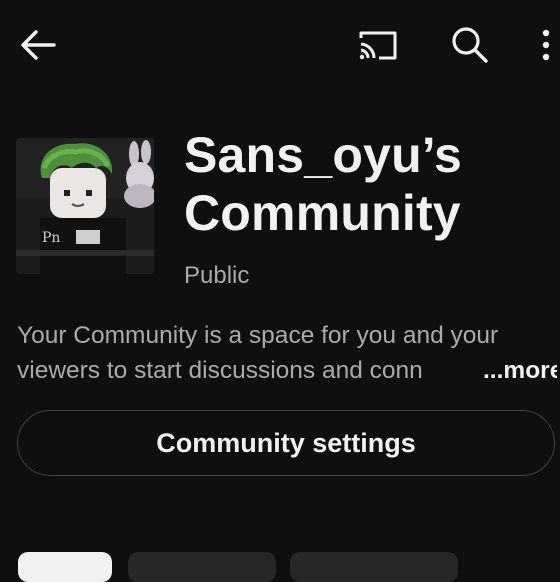  What do you see at coordinates (51, 238) in the screenshot?
I see `avatar-text: Pn` at bounding box center [51, 238].